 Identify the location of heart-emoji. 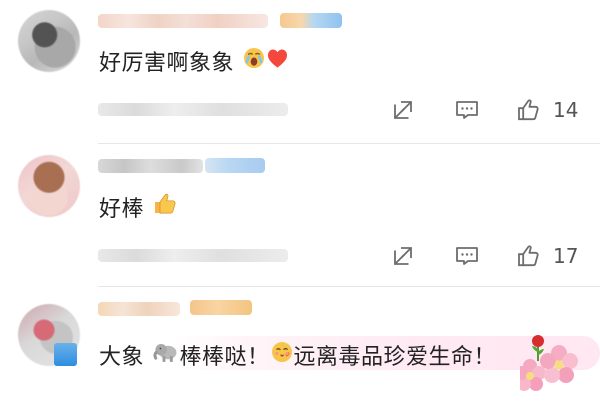
(277, 62).